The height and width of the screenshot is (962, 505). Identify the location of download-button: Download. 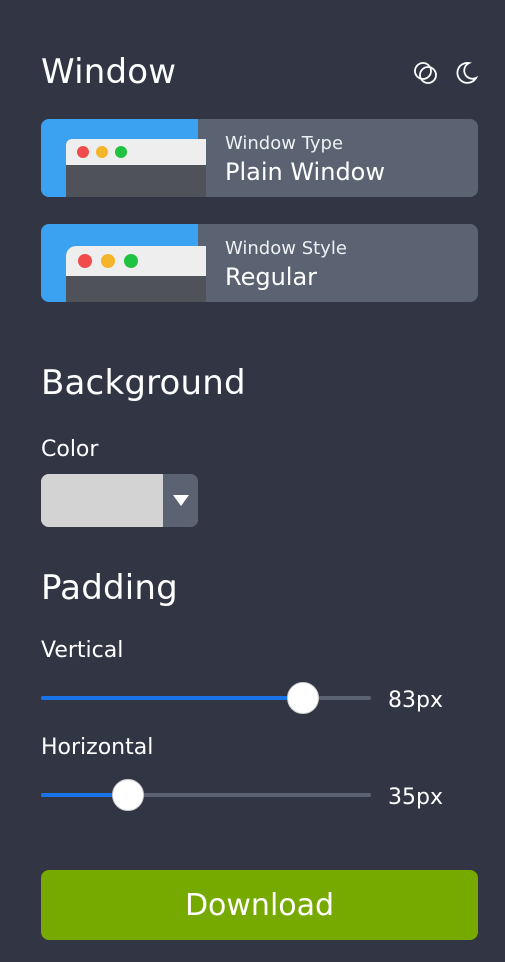
(259, 905).